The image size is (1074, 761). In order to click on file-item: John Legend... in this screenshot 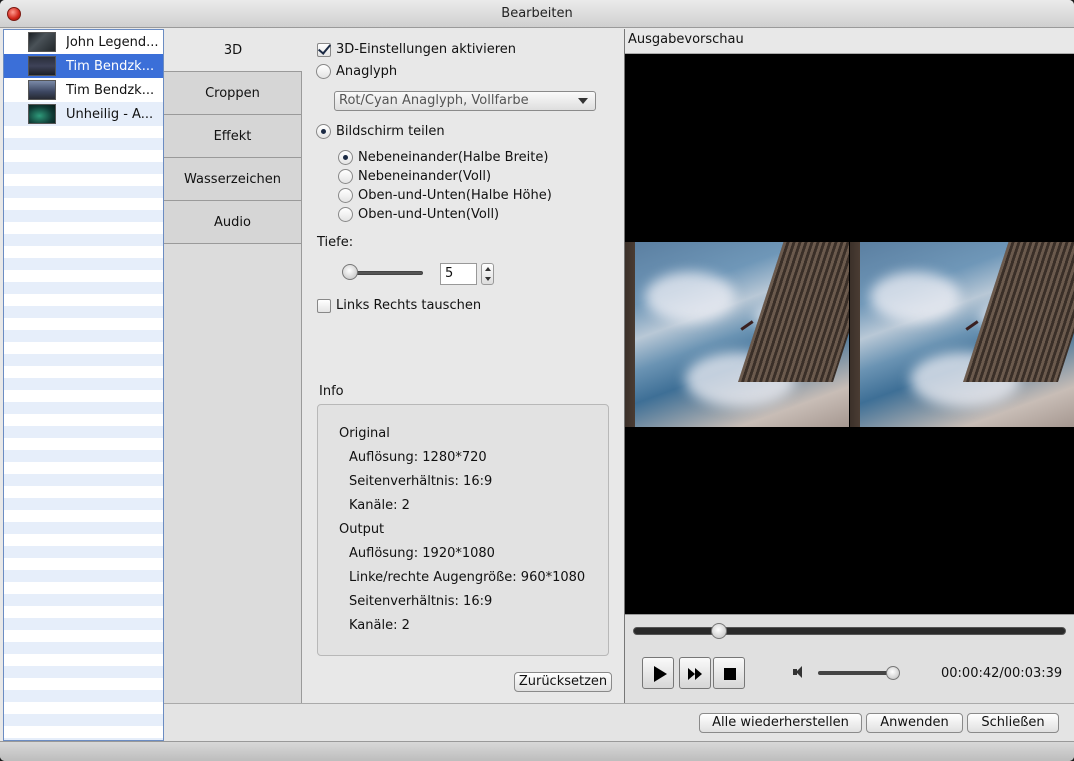, I will do `click(83, 42)`.